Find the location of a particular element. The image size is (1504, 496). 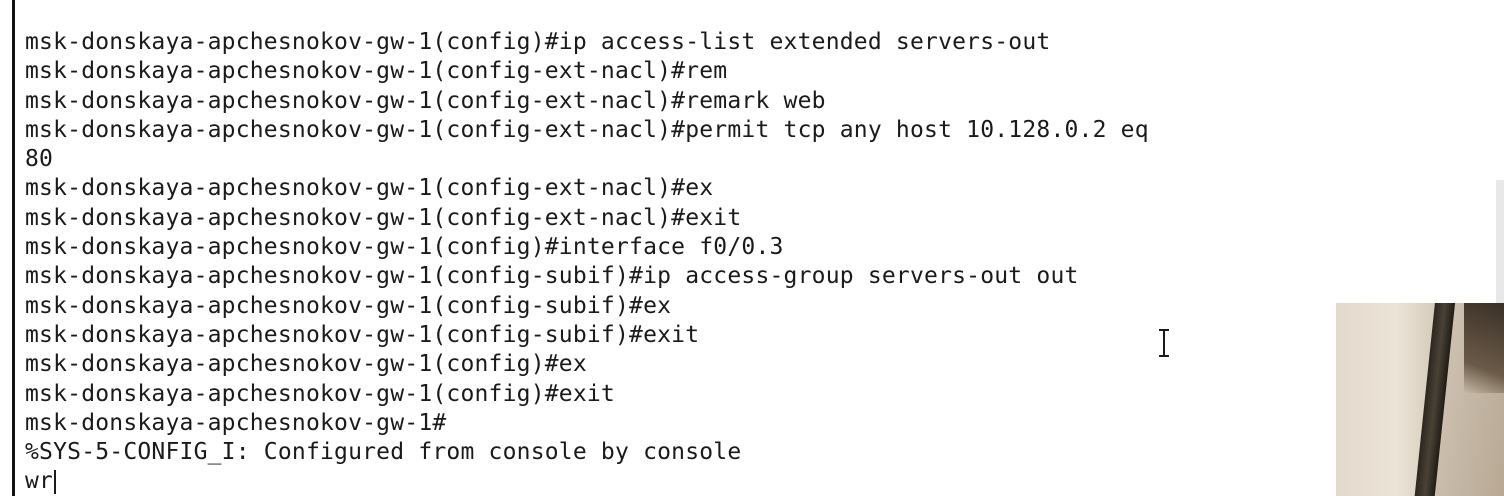

webcam-video-overlay is located at coordinates (1420, 399).